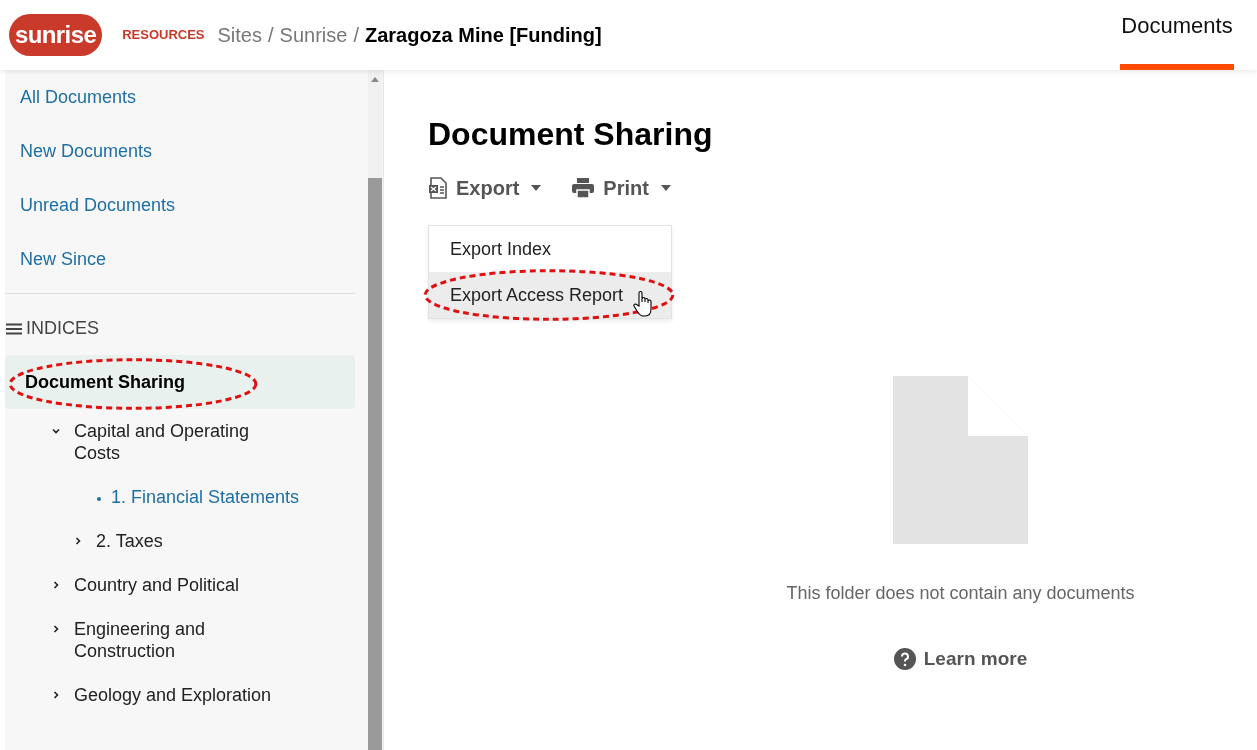 The width and height of the screenshot is (1257, 750). What do you see at coordinates (174, 585) in the screenshot?
I see `tree-item: Country and Political` at bounding box center [174, 585].